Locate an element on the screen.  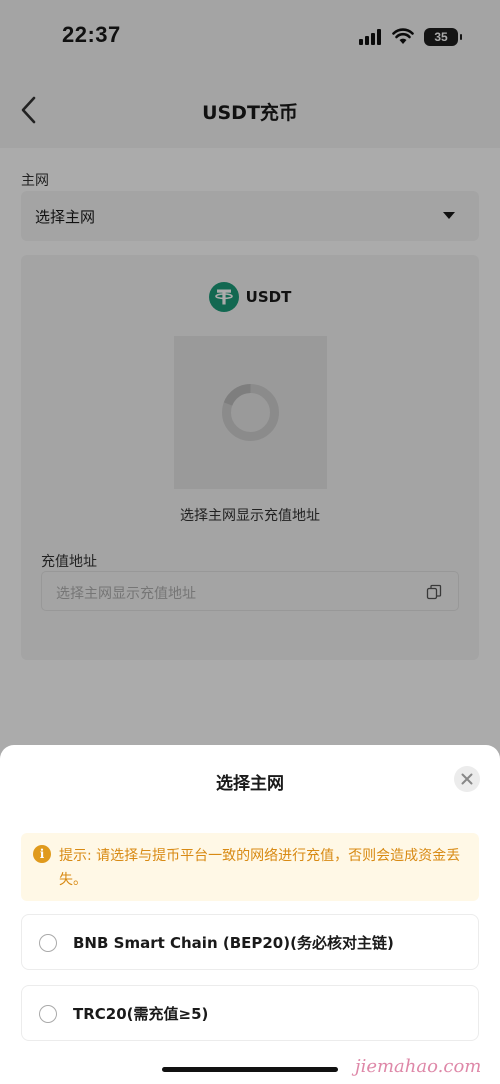
close-button is located at coordinates (467, 779).